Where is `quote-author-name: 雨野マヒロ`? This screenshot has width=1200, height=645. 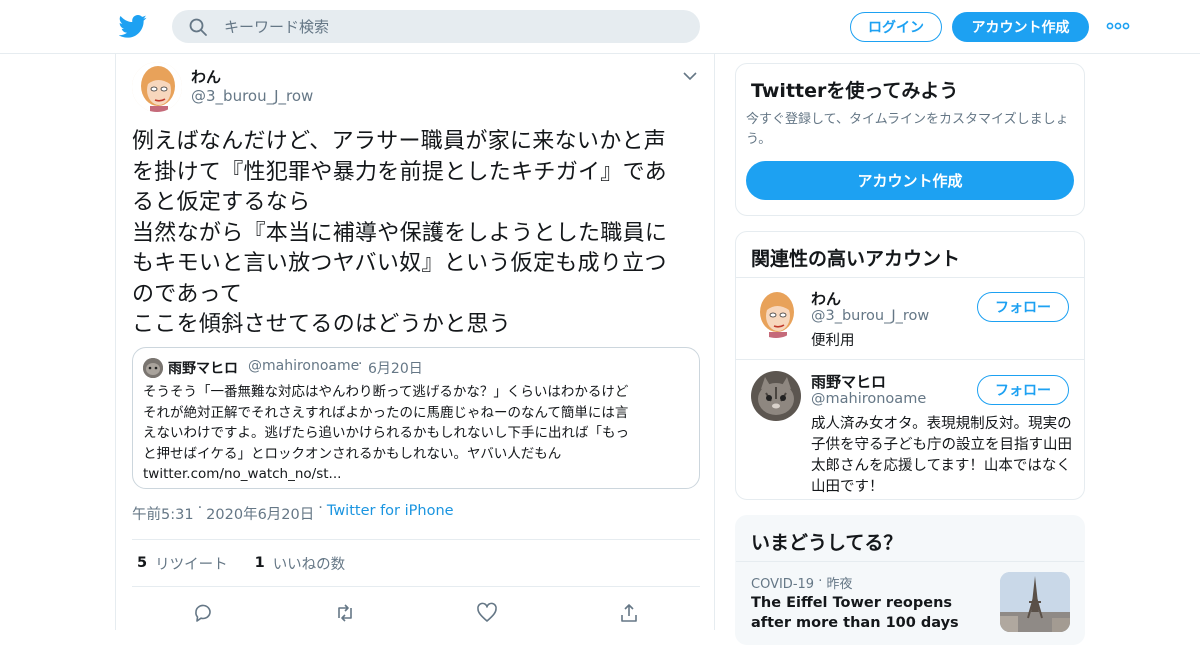 quote-author-name: 雨野マヒロ is located at coordinates (203, 369).